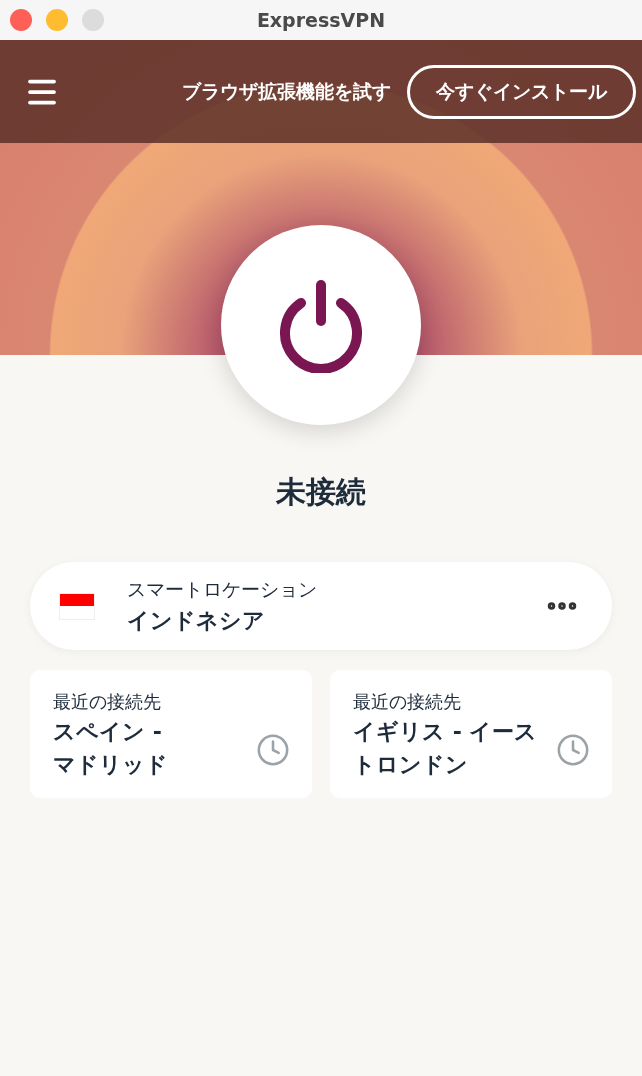 The width and height of the screenshot is (642, 1076). Describe the element at coordinates (321, 20) in the screenshot. I see `window-title: ExpressVPN` at that location.